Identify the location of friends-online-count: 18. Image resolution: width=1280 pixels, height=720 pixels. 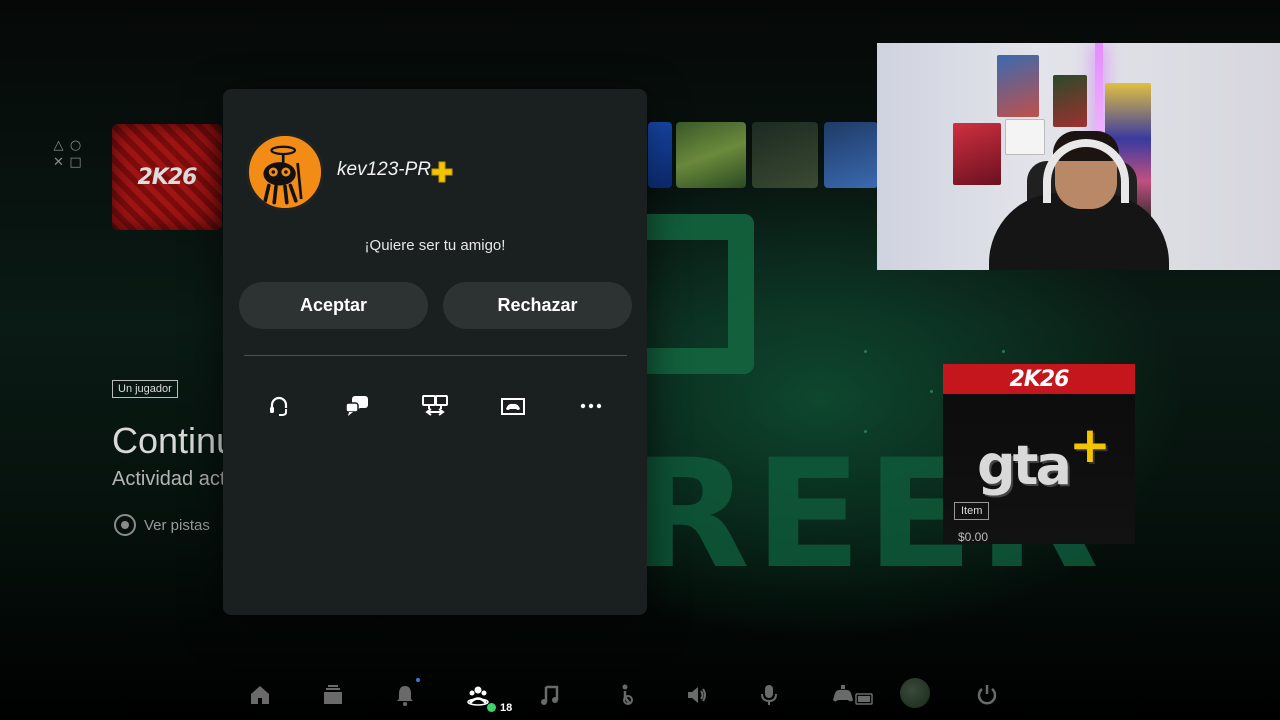
(506, 708).